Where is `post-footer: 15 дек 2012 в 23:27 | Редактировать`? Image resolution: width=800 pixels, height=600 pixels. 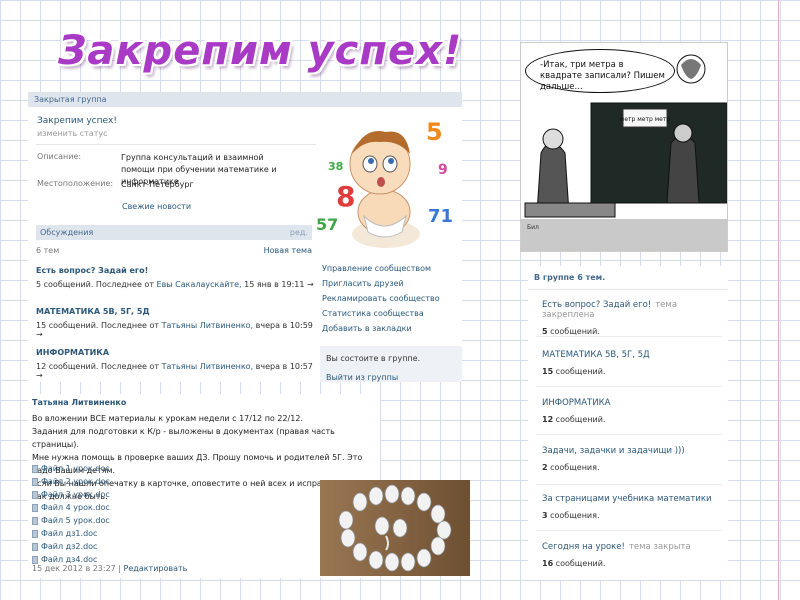
post-footer: 15 дек 2012 в 23:27 | Редактировать is located at coordinates (109, 568).